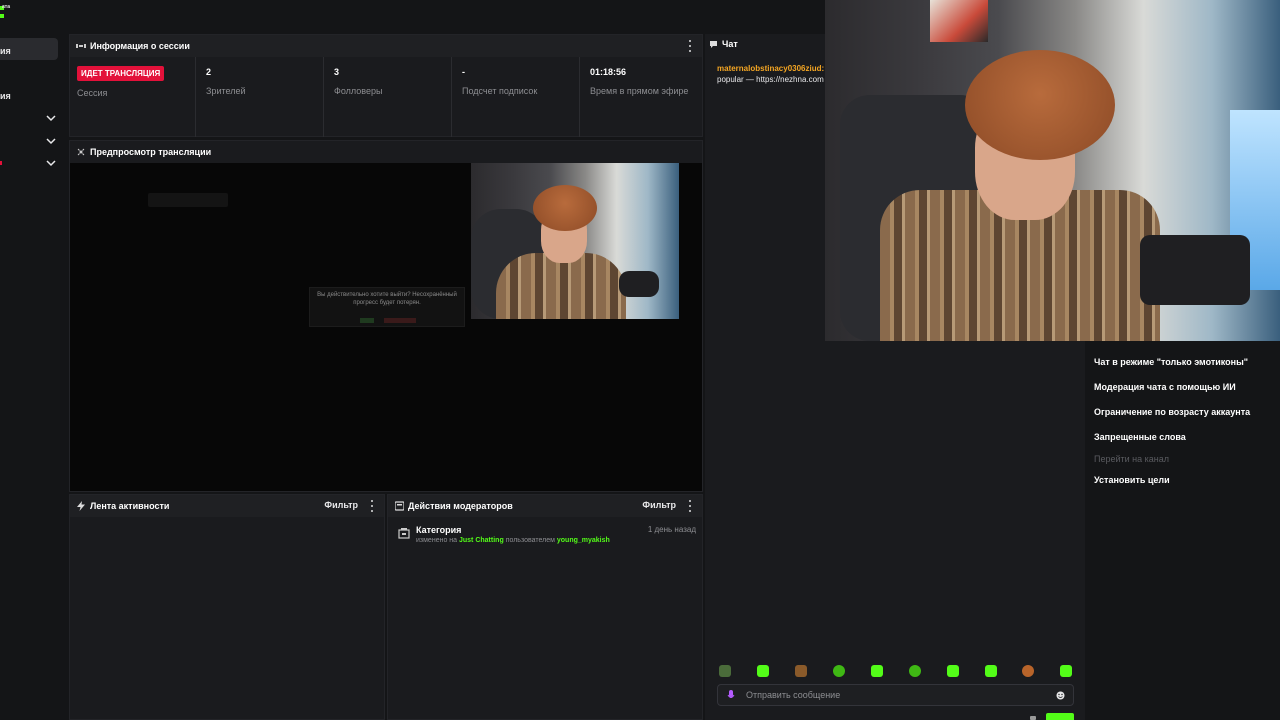  I want to click on confirm-cancel-button, so click(400, 320).